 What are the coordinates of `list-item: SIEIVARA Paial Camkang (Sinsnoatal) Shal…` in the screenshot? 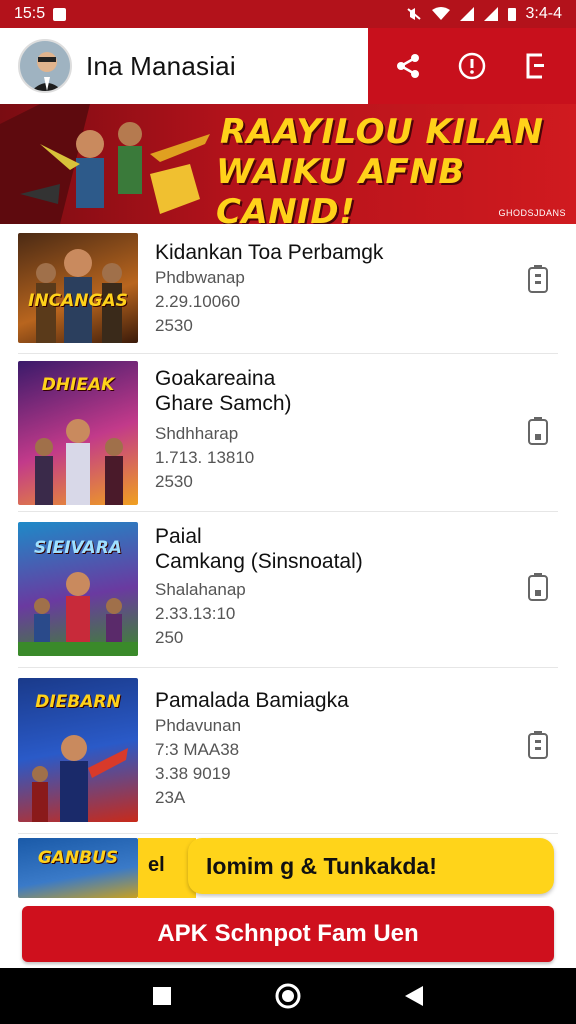 It's located at (288, 590).